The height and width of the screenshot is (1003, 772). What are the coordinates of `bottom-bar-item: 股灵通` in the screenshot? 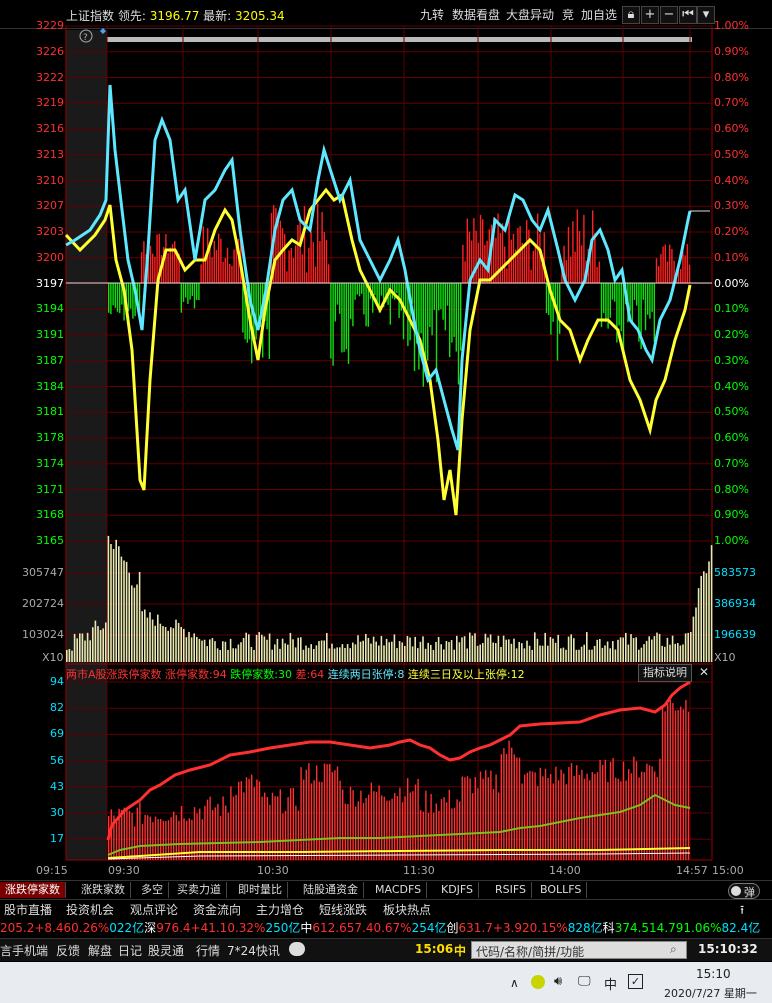 It's located at (166, 950).